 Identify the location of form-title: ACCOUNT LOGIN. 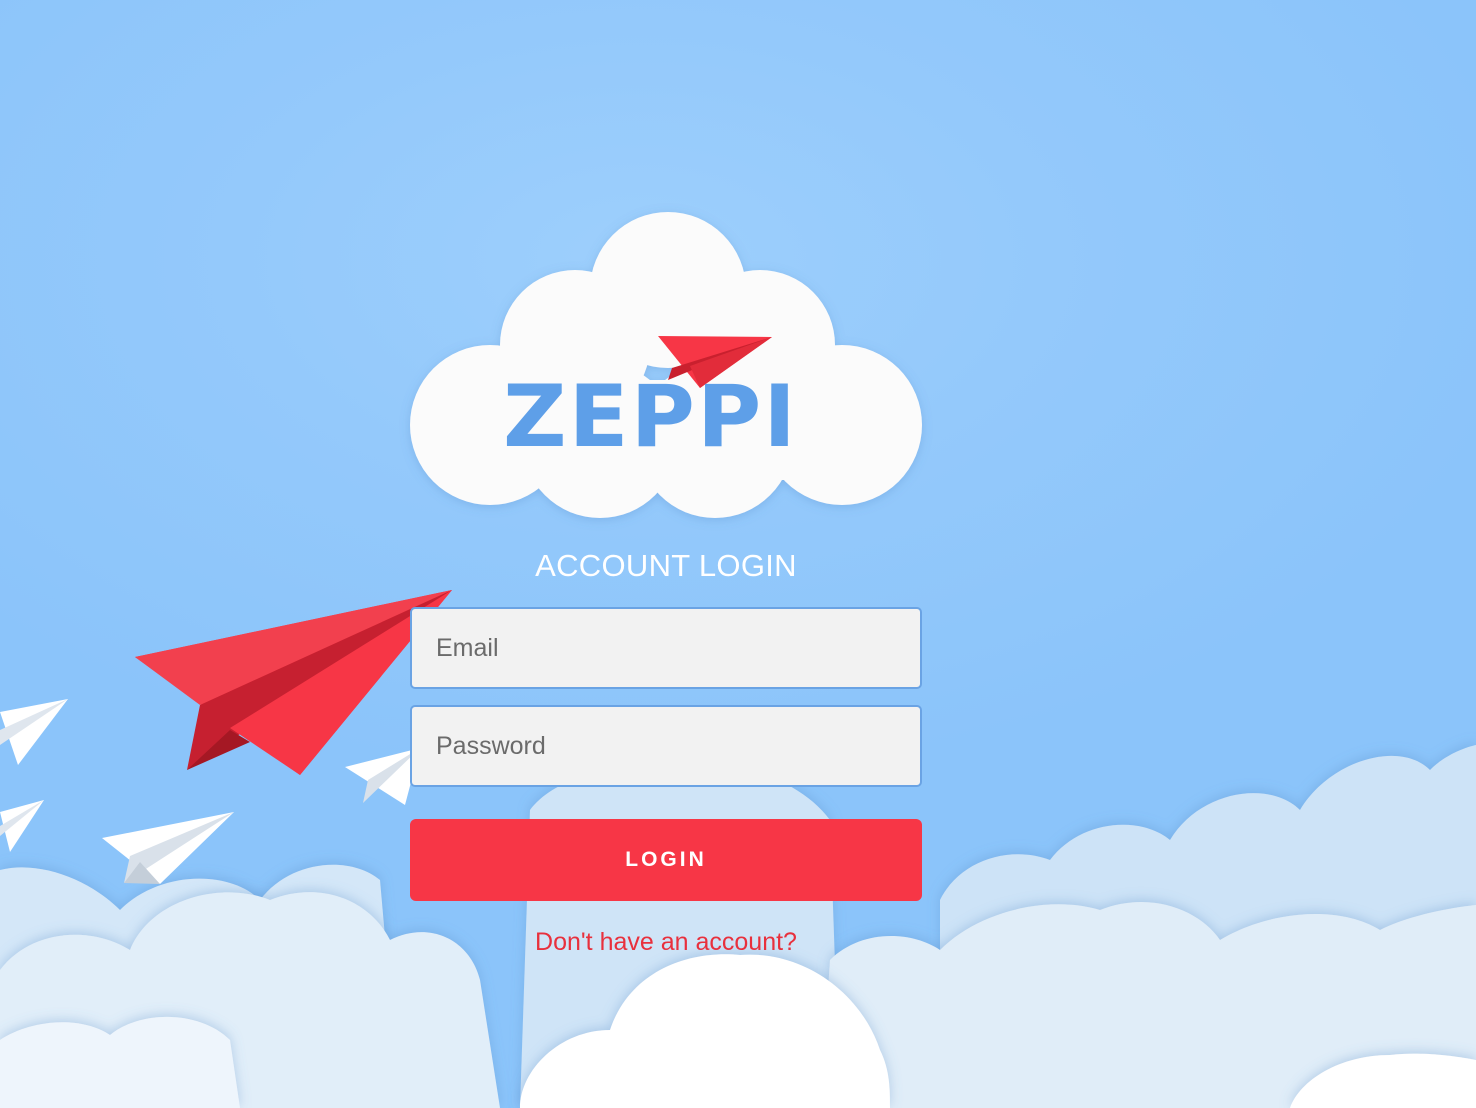
(666, 565).